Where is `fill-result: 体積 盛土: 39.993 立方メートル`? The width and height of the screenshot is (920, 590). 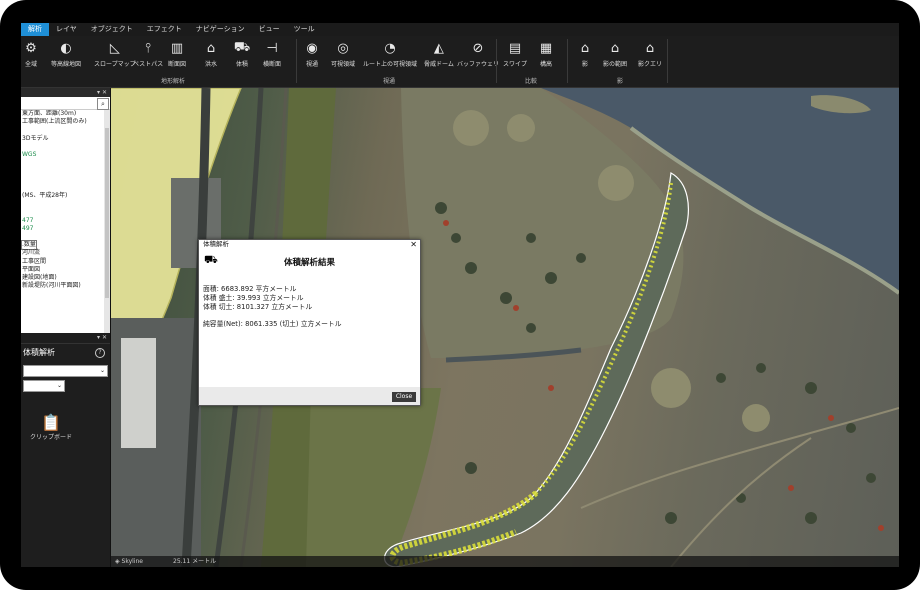 fill-result: 体積 盛土: 39.993 立方メートル is located at coordinates (253, 298).